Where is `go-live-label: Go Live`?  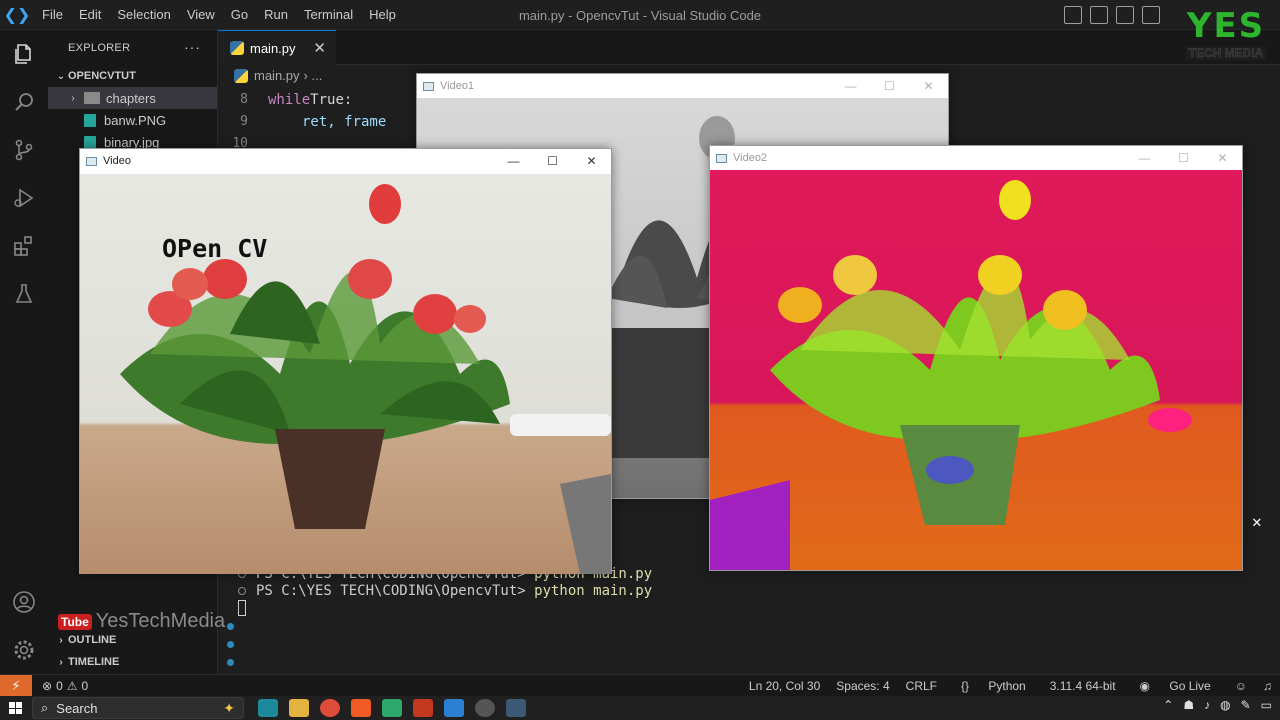 go-live-label: Go Live is located at coordinates (1190, 686).